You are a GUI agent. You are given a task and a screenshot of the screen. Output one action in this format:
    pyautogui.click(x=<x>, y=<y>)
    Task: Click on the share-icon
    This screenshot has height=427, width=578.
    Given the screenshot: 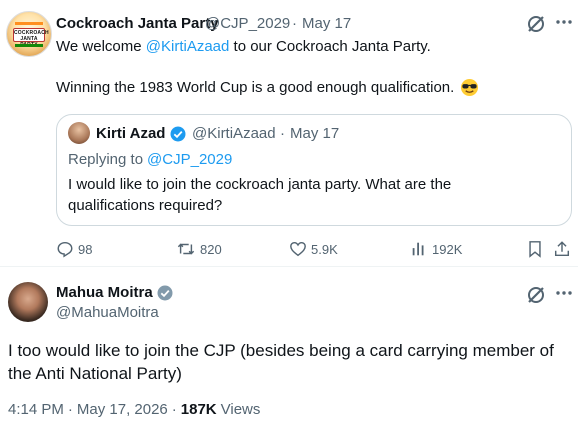 What is the action you would take?
    pyautogui.click(x=562, y=249)
    